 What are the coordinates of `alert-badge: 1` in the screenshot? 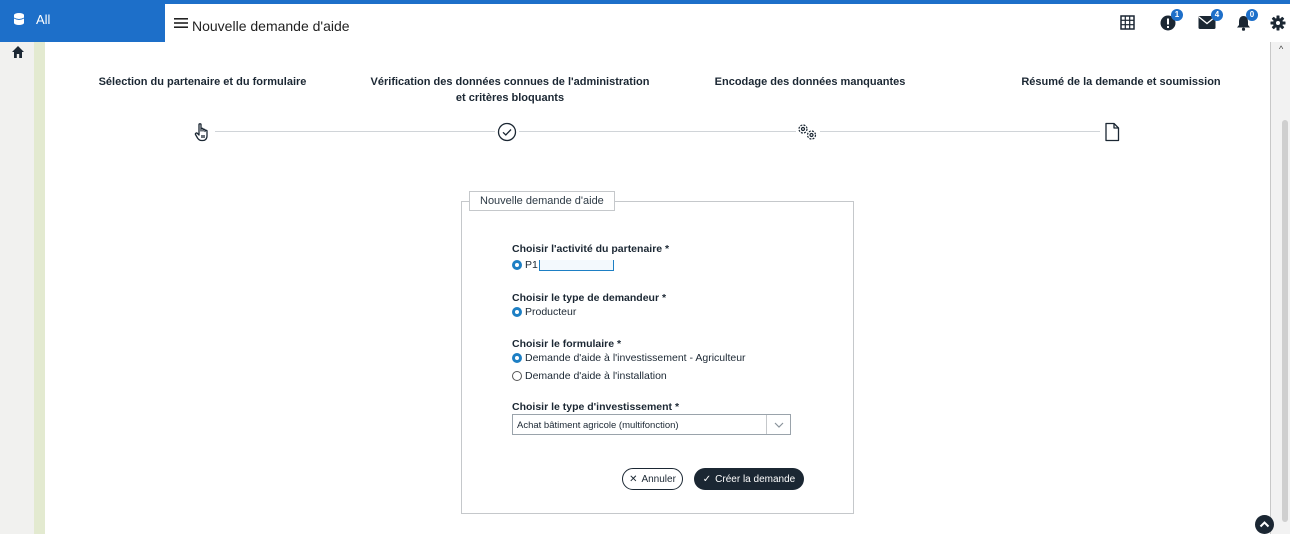 It's located at (1177, 15).